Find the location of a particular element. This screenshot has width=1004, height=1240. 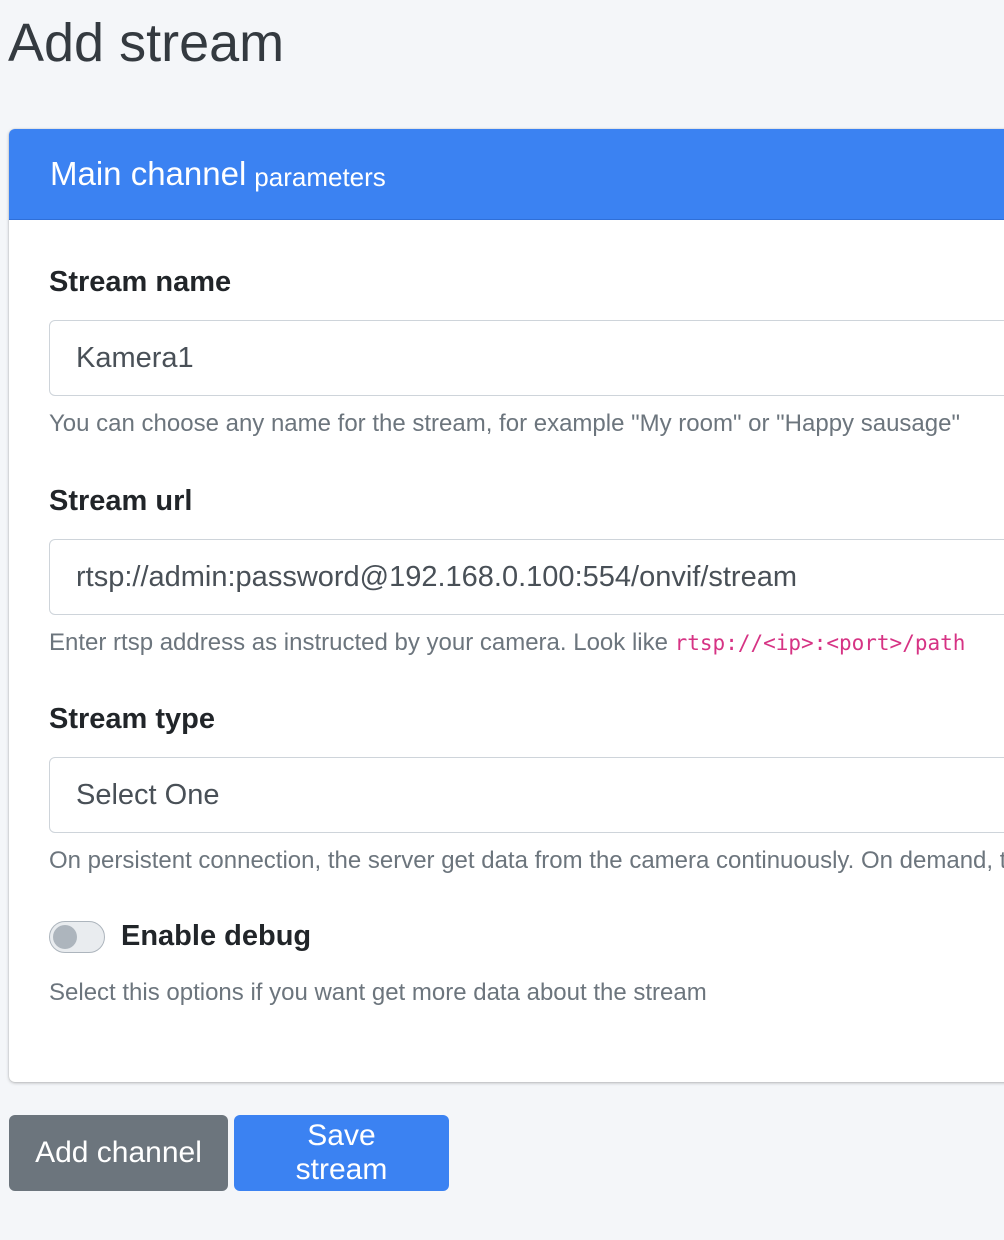

stream-url-example-code: rtsp://<ip>:<port>/path is located at coordinates (820, 643).